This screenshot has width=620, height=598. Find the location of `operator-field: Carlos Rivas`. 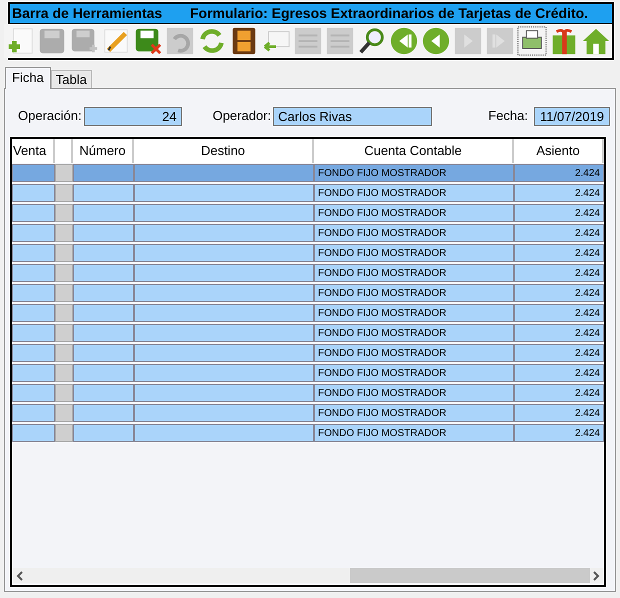

operator-field: Carlos Rivas is located at coordinates (352, 116).